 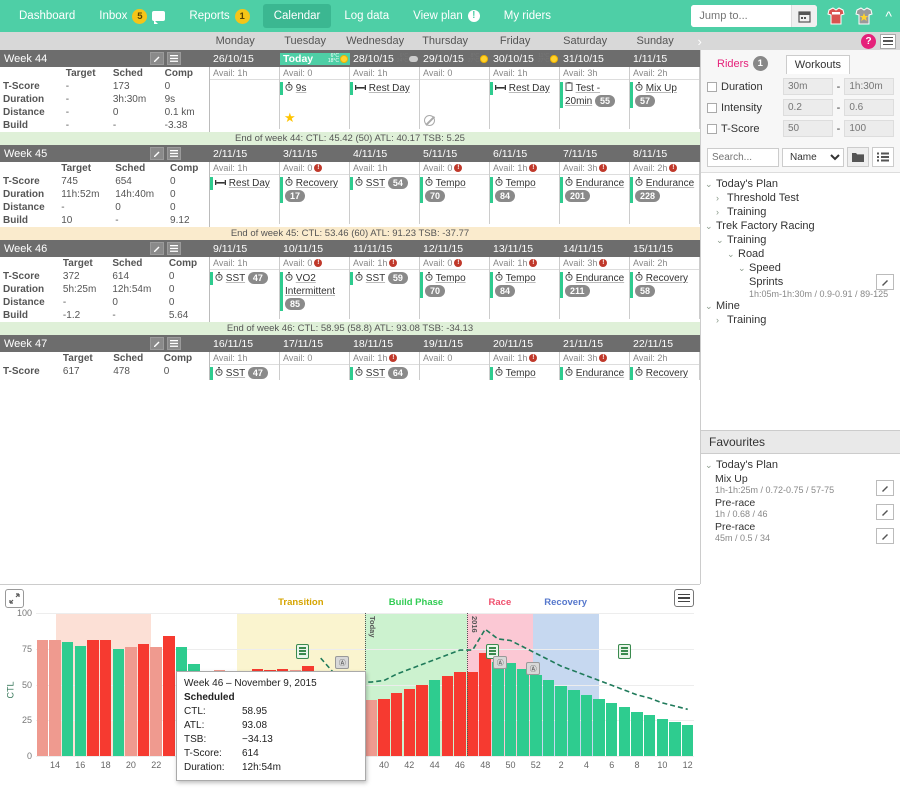 What do you see at coordinates (595, 288) in the screenshot?
I see `day-cell: Avail: 3h! Endurance 211` at bounding box center [595, 288].